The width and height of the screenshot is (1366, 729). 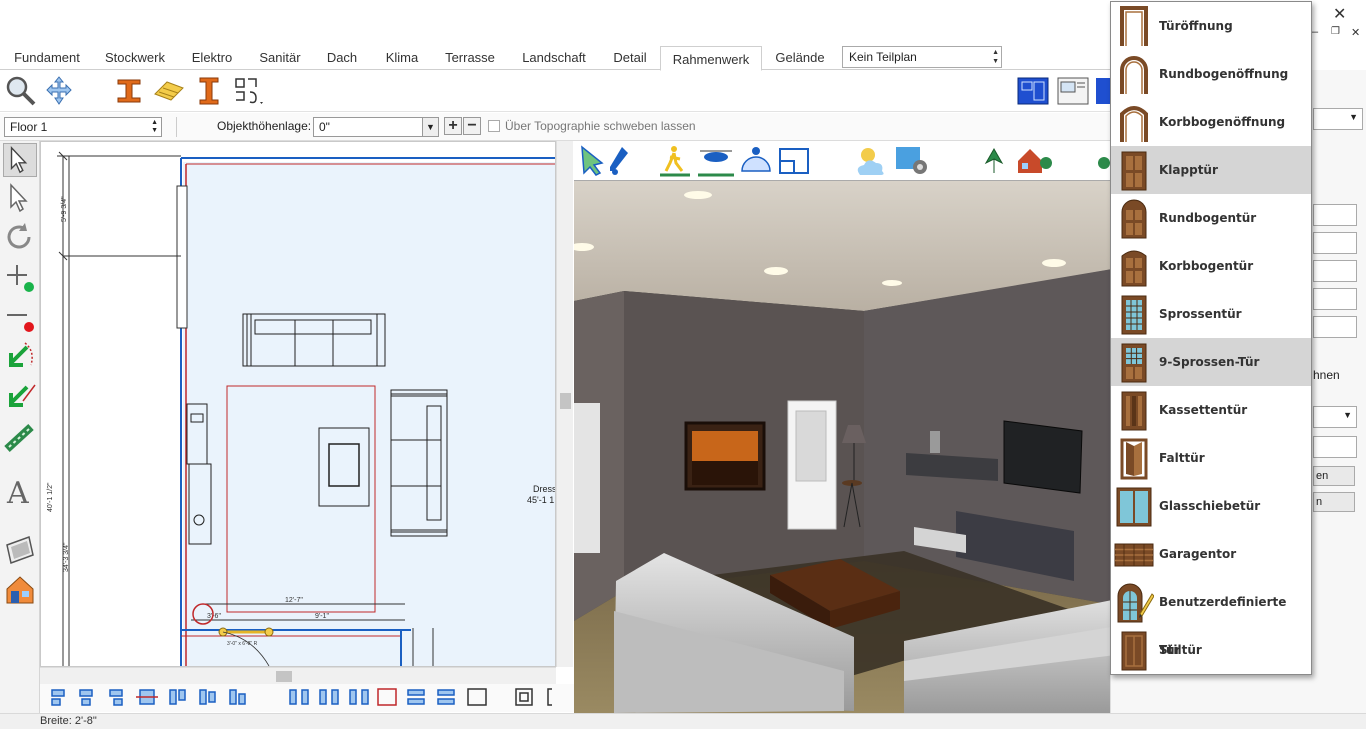 What do you see at coordinates (711, 58) in the screenshot?
I see `tab-rahmenwerk: Rahmenwerk` at bounding box center [711, 58].